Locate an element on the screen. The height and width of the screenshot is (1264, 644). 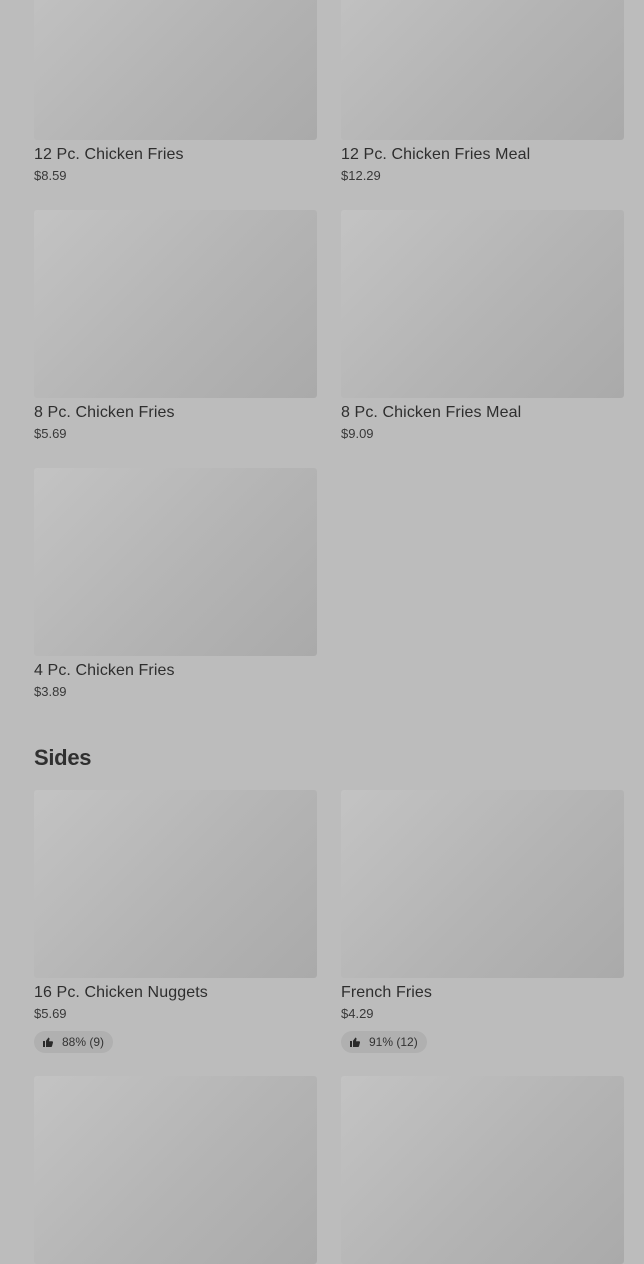
menu-item-card: 12 Pc. Chicken Fries Meal $12.29 is located at coordinates (482, 92).